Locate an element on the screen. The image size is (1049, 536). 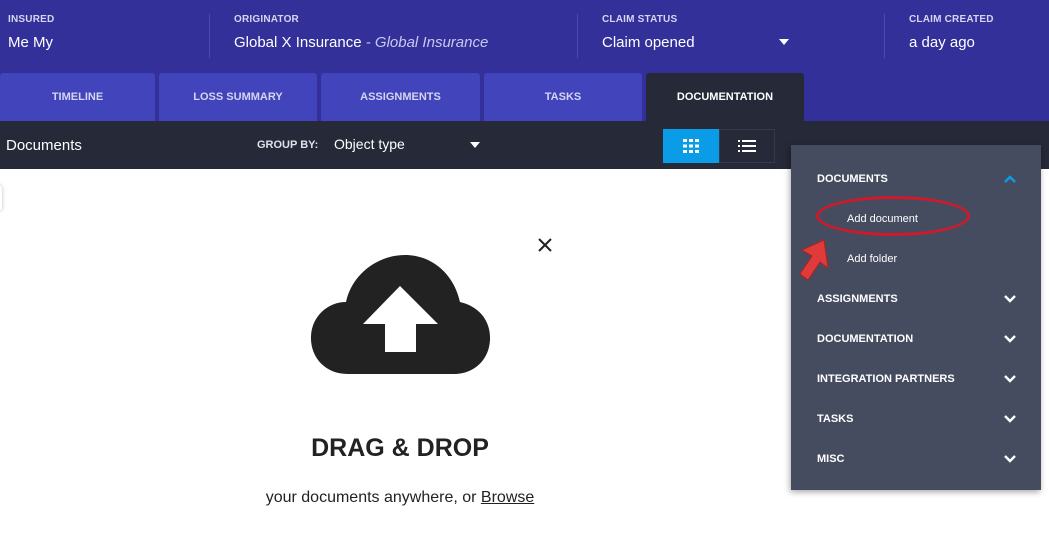
chevron-up-icon is located at coordinates (1010, 179).